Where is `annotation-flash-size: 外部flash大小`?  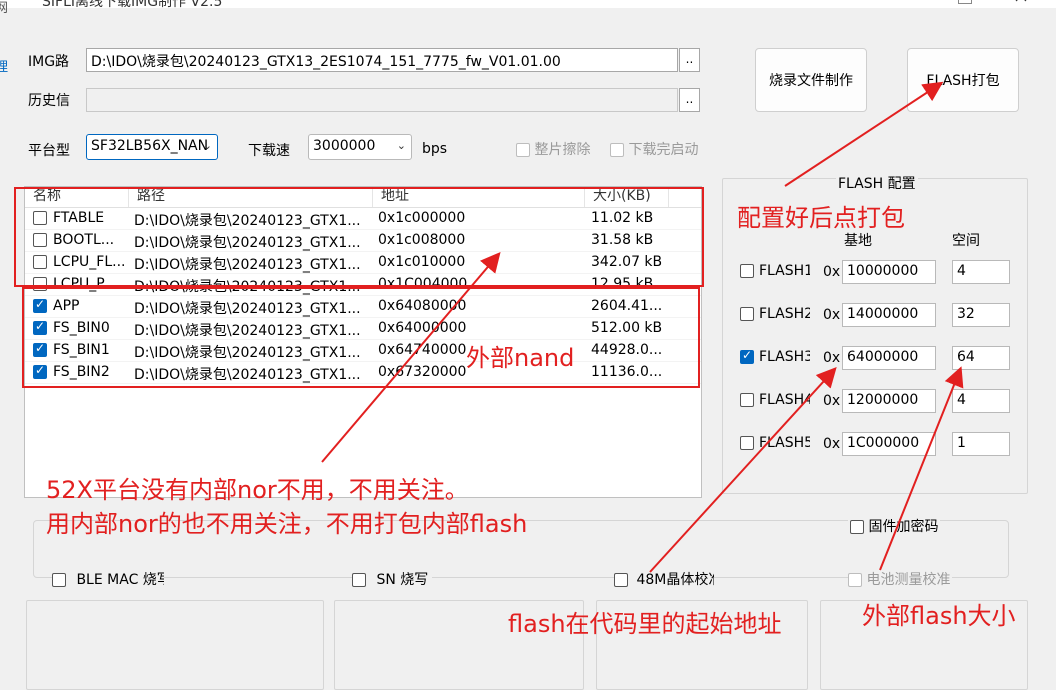
annotation-flash-size: 外部flash大小 is located at coordinates (939, 616).